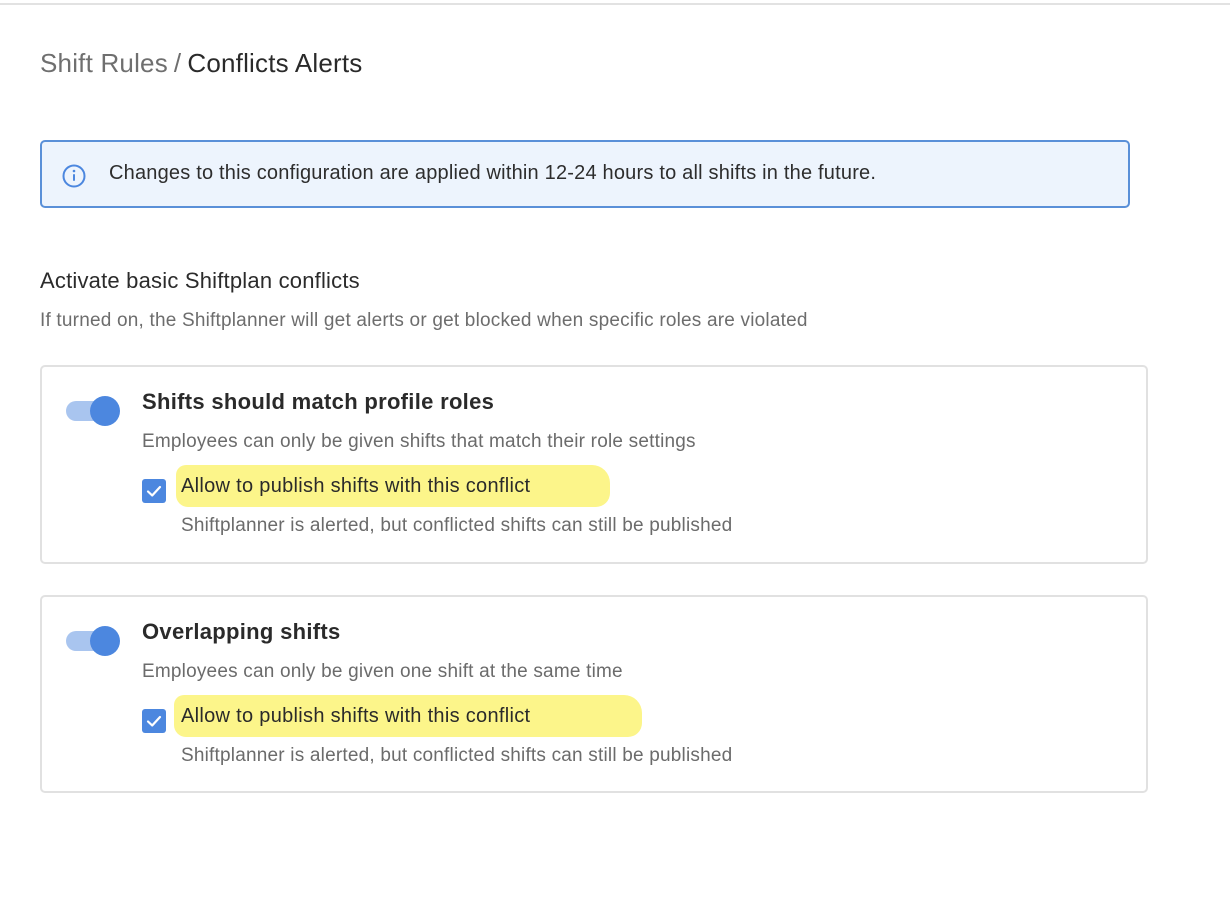  Describe the element at coordinates (275, 63) in the screenshot. I see `page-title: Conflicts Alerts` at that location.